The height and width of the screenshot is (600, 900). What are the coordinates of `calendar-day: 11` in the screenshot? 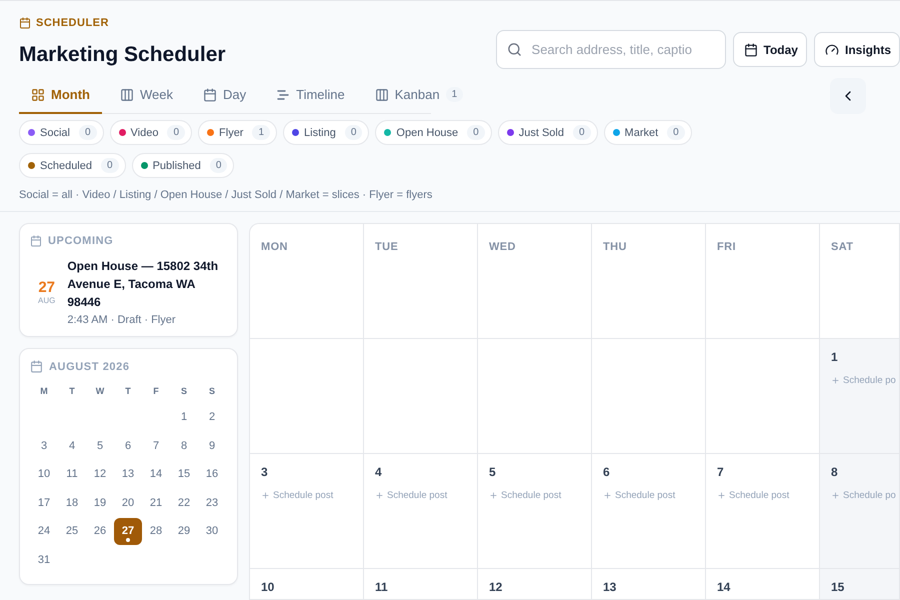 It's located at (72, 474).